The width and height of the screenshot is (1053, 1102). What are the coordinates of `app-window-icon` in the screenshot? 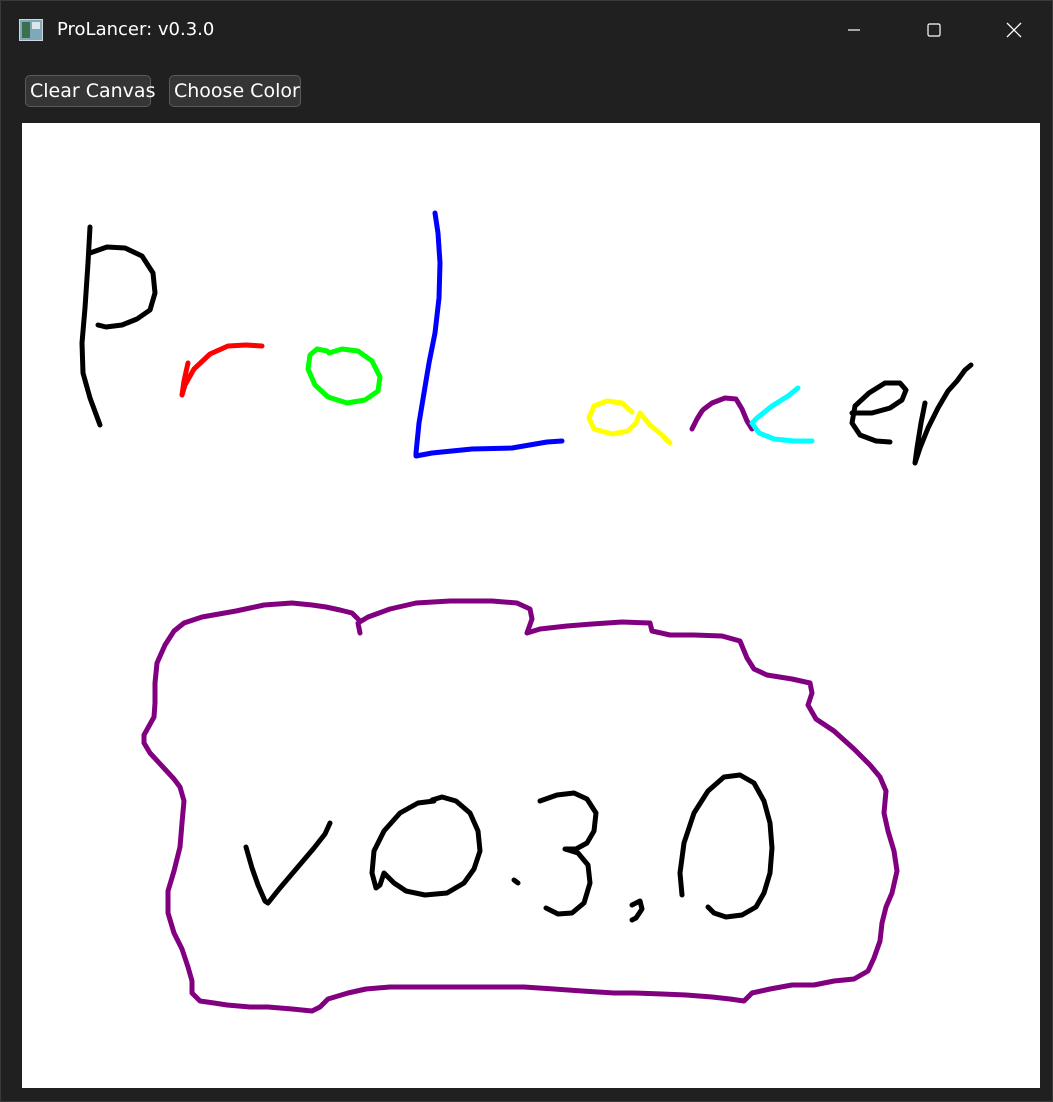 It's located at (31, 30).